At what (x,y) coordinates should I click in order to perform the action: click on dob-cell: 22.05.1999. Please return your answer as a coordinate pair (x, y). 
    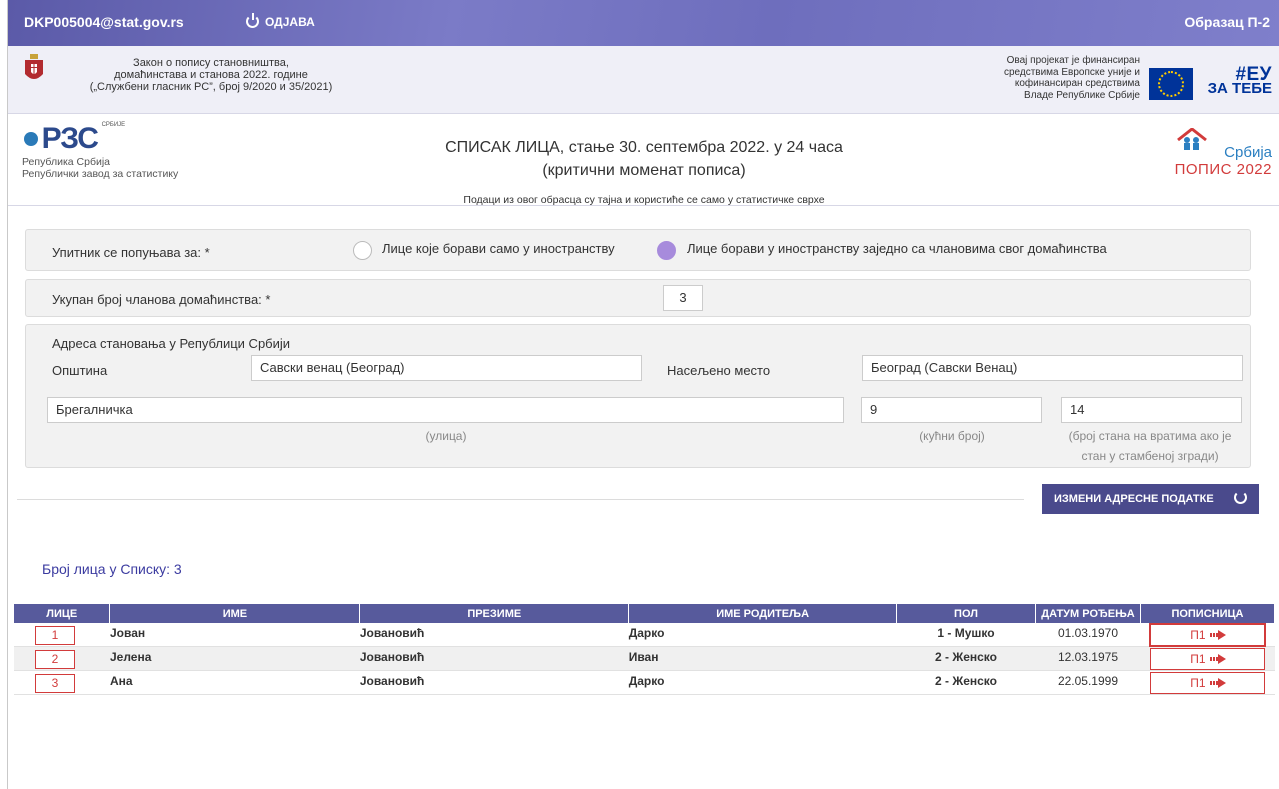
    Looking at the image, I should click on (1088, 682).